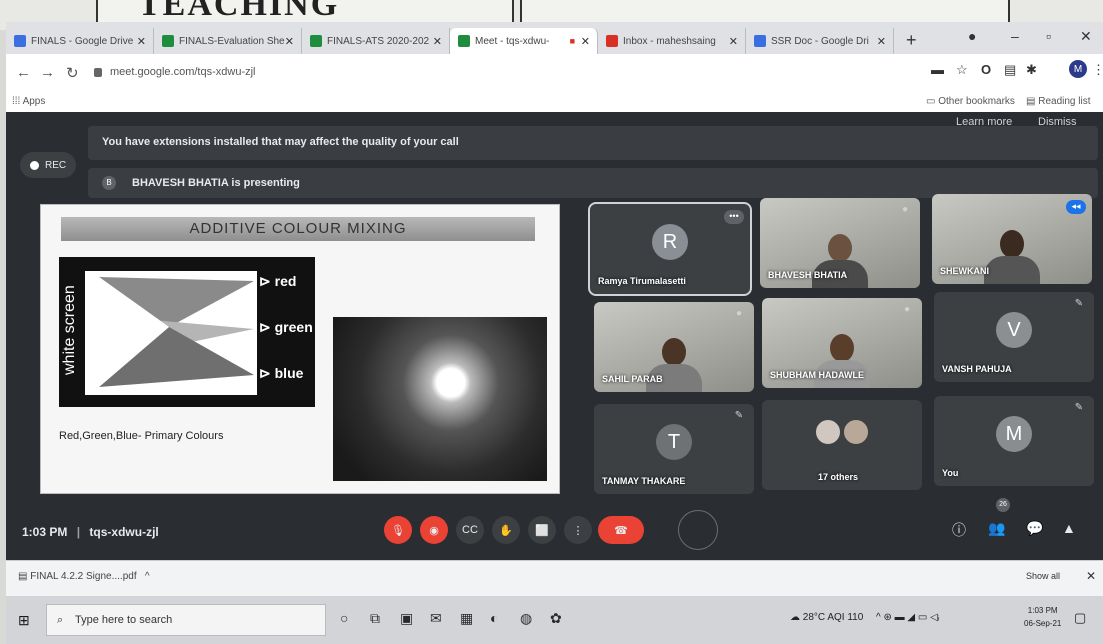  What do you see at coordinates (1086, 36) in the screenshot?
I see `close-window-button: ✕` at bounding box center [1086, 36].